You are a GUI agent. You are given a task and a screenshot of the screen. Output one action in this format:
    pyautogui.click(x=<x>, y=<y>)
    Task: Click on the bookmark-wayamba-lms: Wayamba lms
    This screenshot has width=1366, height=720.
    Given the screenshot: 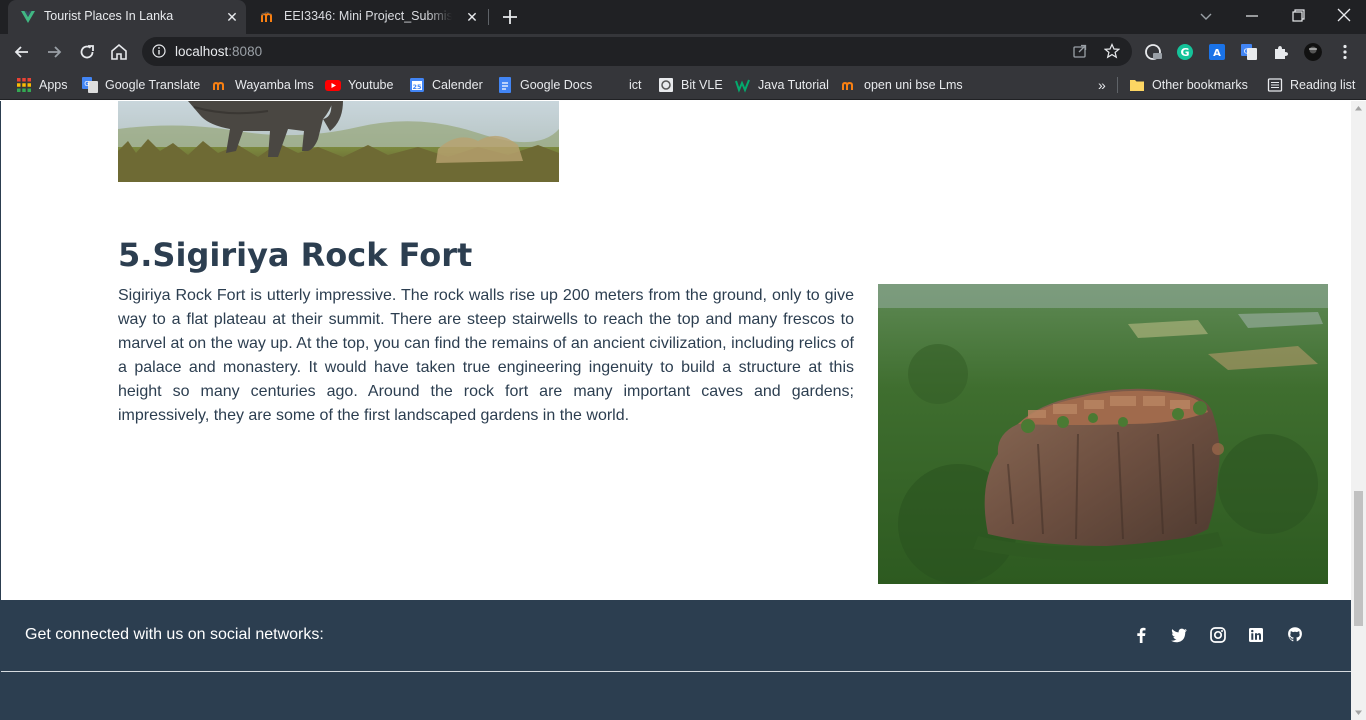 What is the action you would take?
    pyautogui.click(x=263, y=85)
    